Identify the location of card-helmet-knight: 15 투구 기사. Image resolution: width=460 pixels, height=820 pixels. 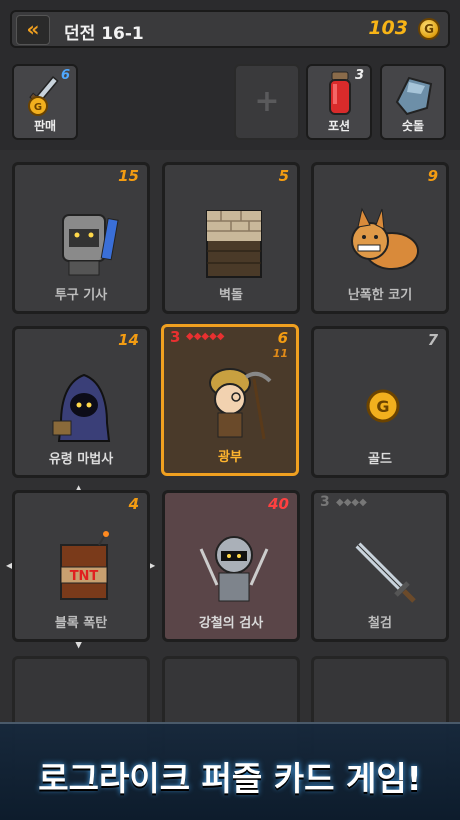
(81, 238).